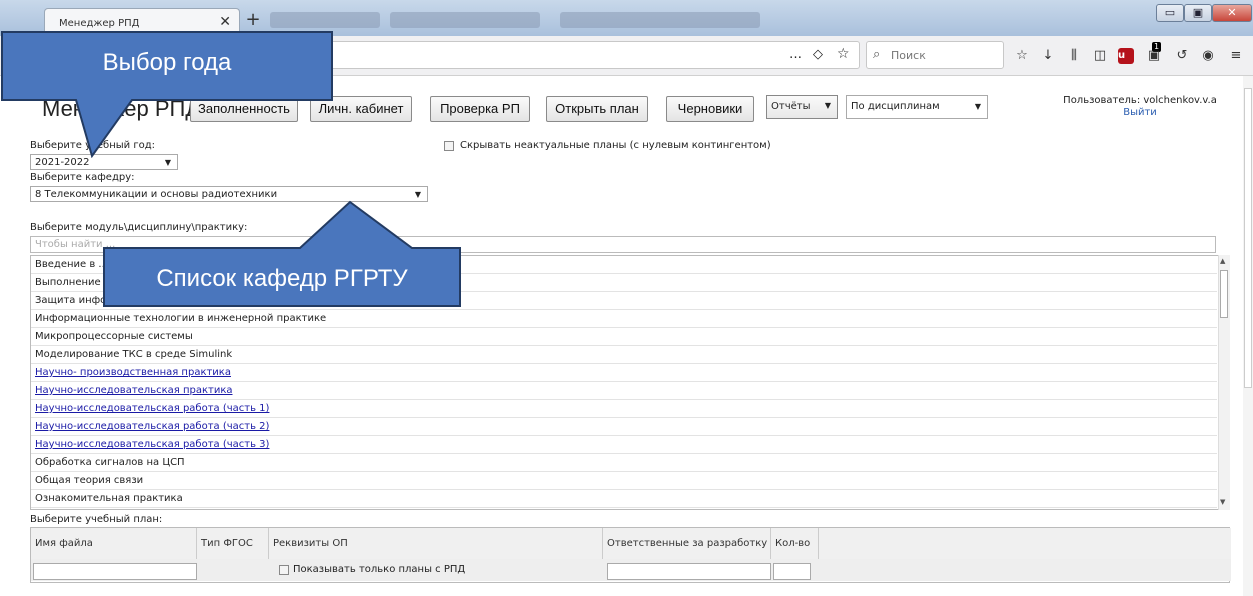 The image size is (1253, 596). Describe the element at coordinates (1126, 56) in the screenshot. I see `ublock-icon: u` at that location.